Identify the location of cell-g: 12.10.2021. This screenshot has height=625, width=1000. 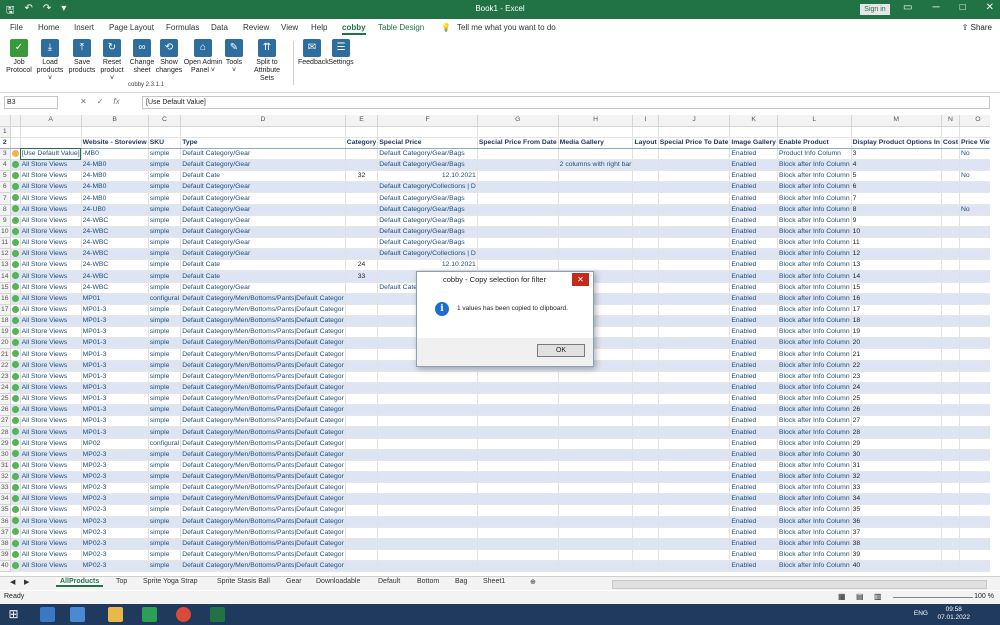
(427, 176).